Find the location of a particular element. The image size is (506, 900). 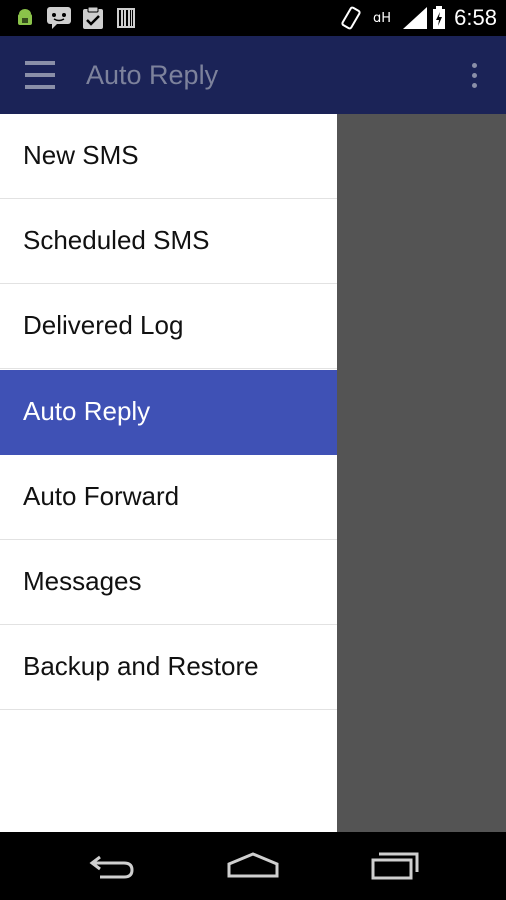

home-icon is located at coordinates (253, 866).